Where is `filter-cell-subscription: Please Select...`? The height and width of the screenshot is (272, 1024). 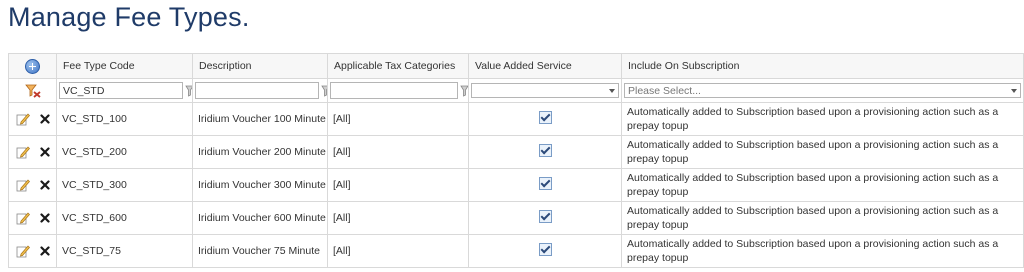
filter-cell-subscription: Please Select... is located at coordinates (822, 90).